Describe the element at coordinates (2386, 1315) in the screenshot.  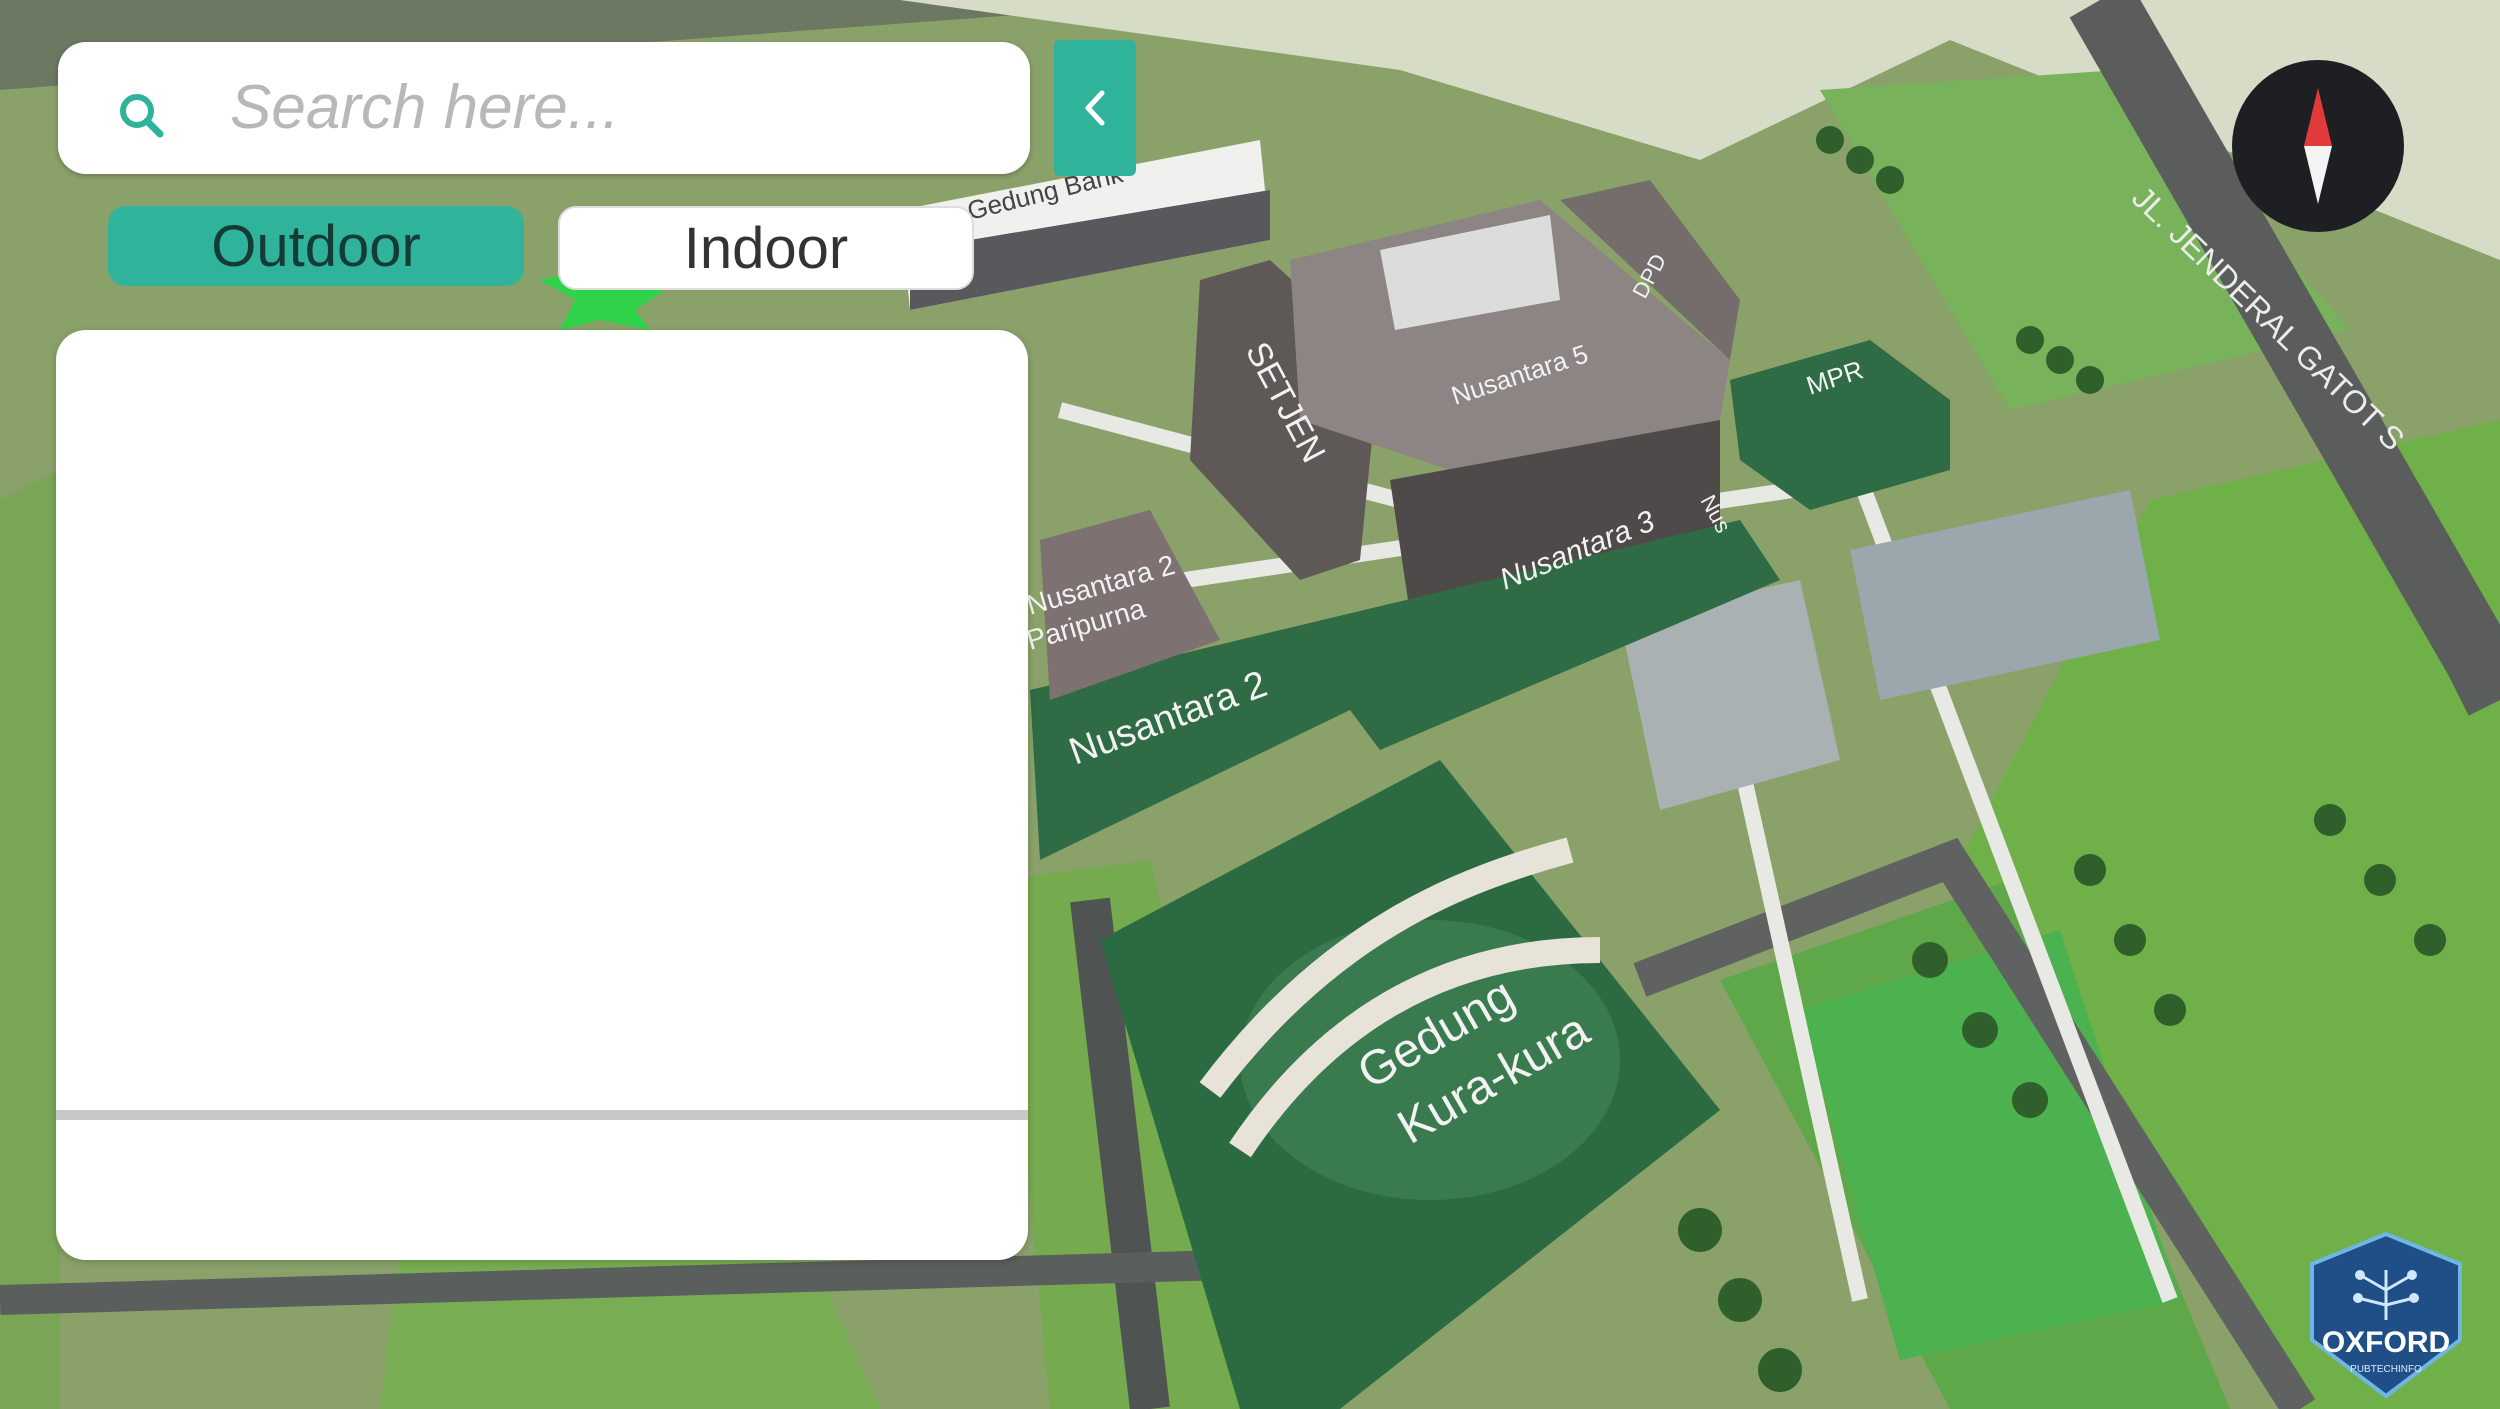
I see `oxford-logo: OXFORD PUBTECHINFO` at that location.